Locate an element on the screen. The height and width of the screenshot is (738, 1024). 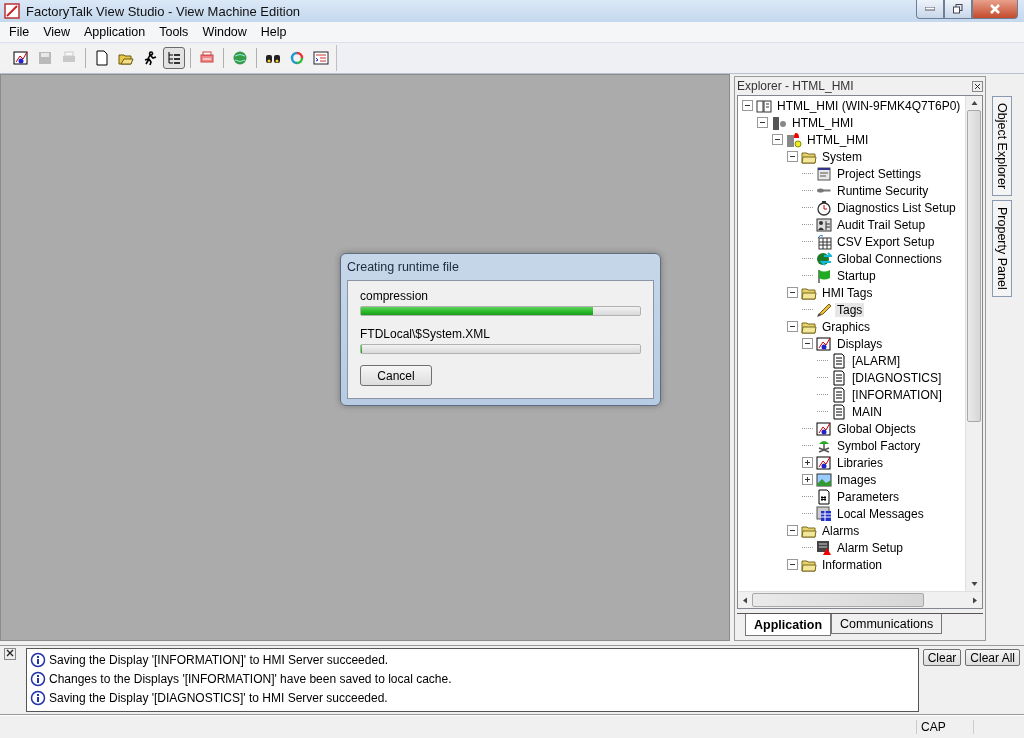
tree-item: System is located at coordinates (842, 156).